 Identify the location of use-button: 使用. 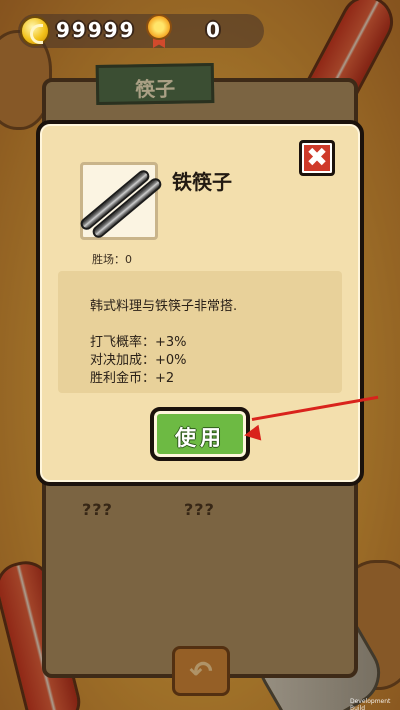
(200, 434).